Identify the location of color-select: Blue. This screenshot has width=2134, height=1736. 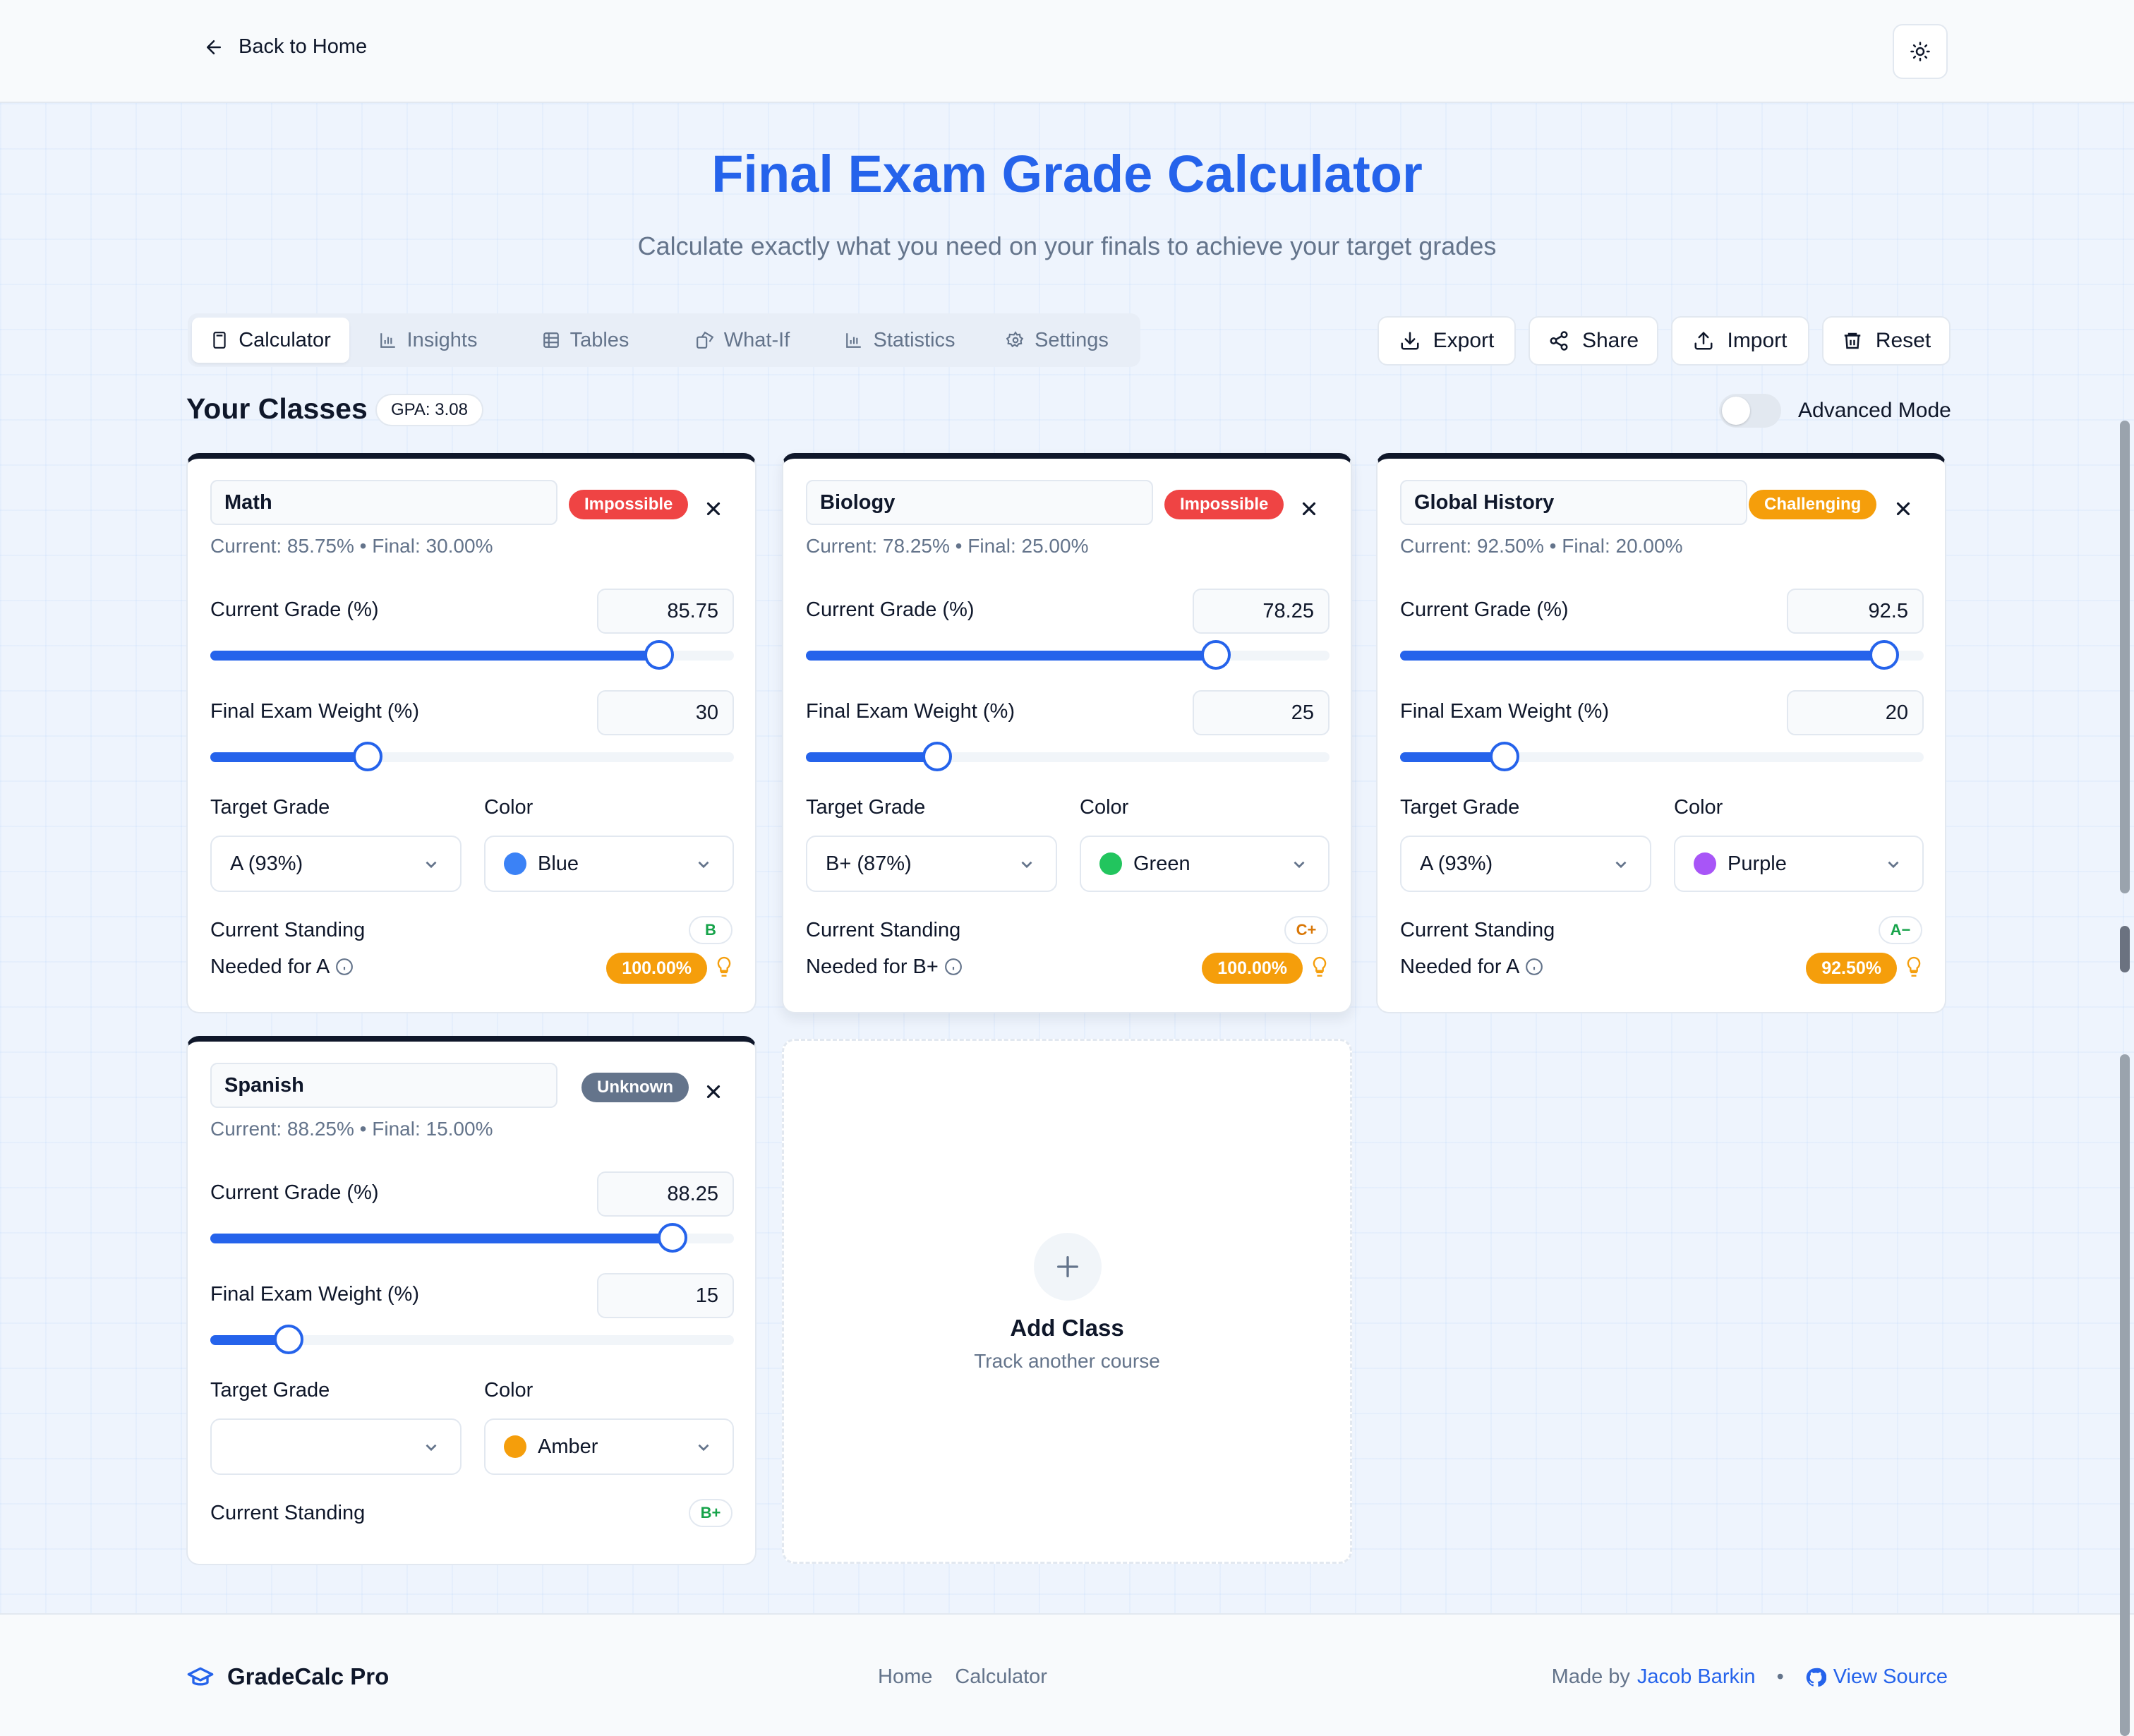
(609, 864).